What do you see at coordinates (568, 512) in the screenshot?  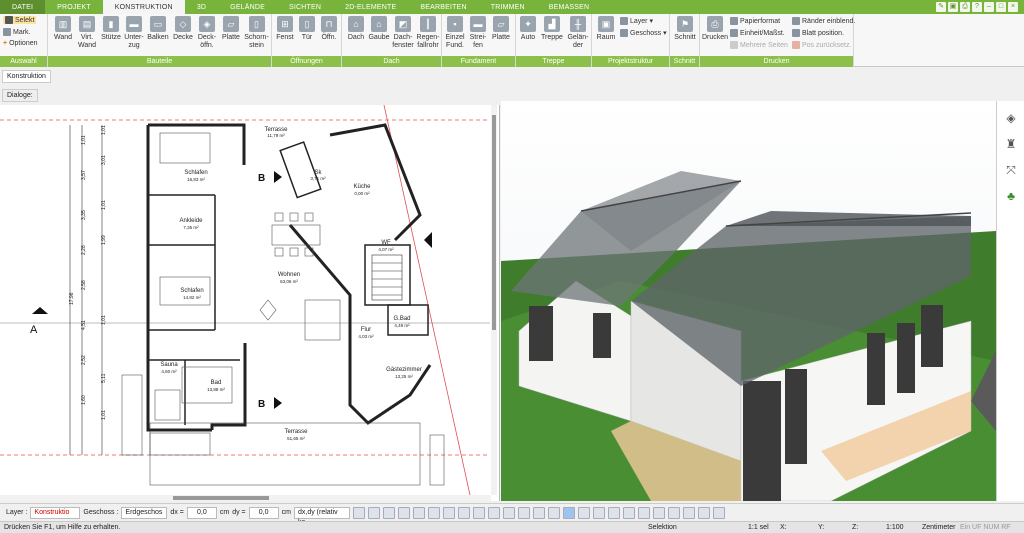 I see `view-2d-icon` at bounding box center [568, 512].